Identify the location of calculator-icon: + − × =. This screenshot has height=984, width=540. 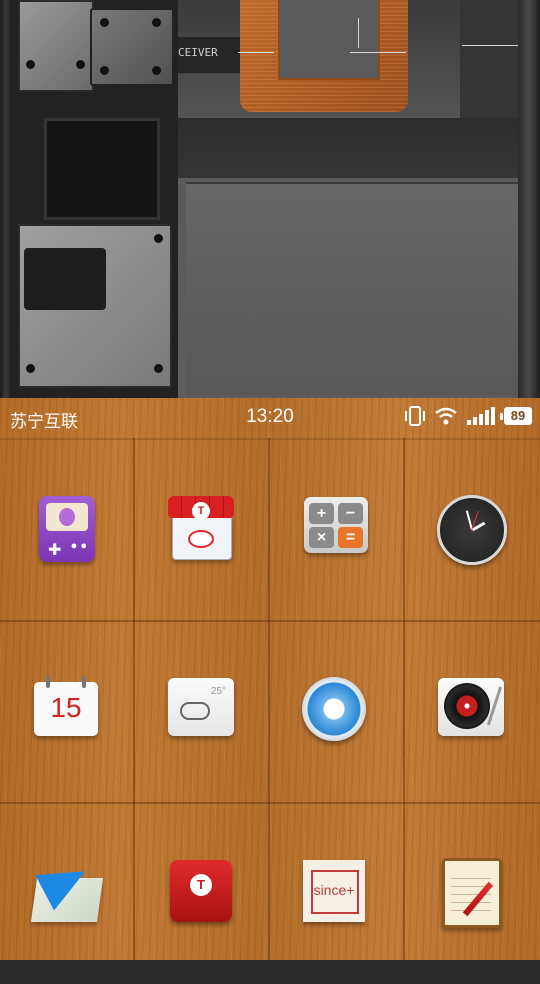
(336, 529).